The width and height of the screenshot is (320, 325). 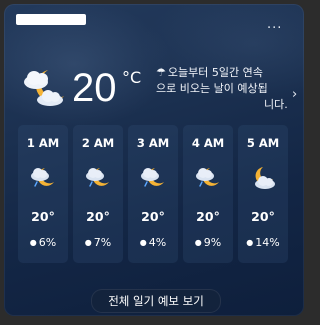 I want to click on hourly-tile-2am: 2 AM 20° ● 7%, so click(x=98, y=194).